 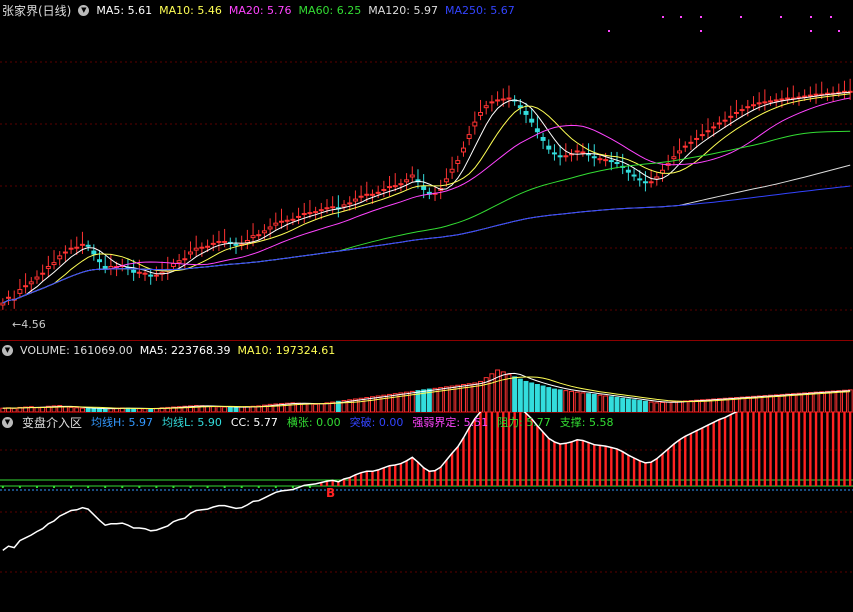 What do you see at coordinates (479, 10) in the screenshot?
I see `ma250-label: MA250: 5.67` at bounding box center [479, 10].